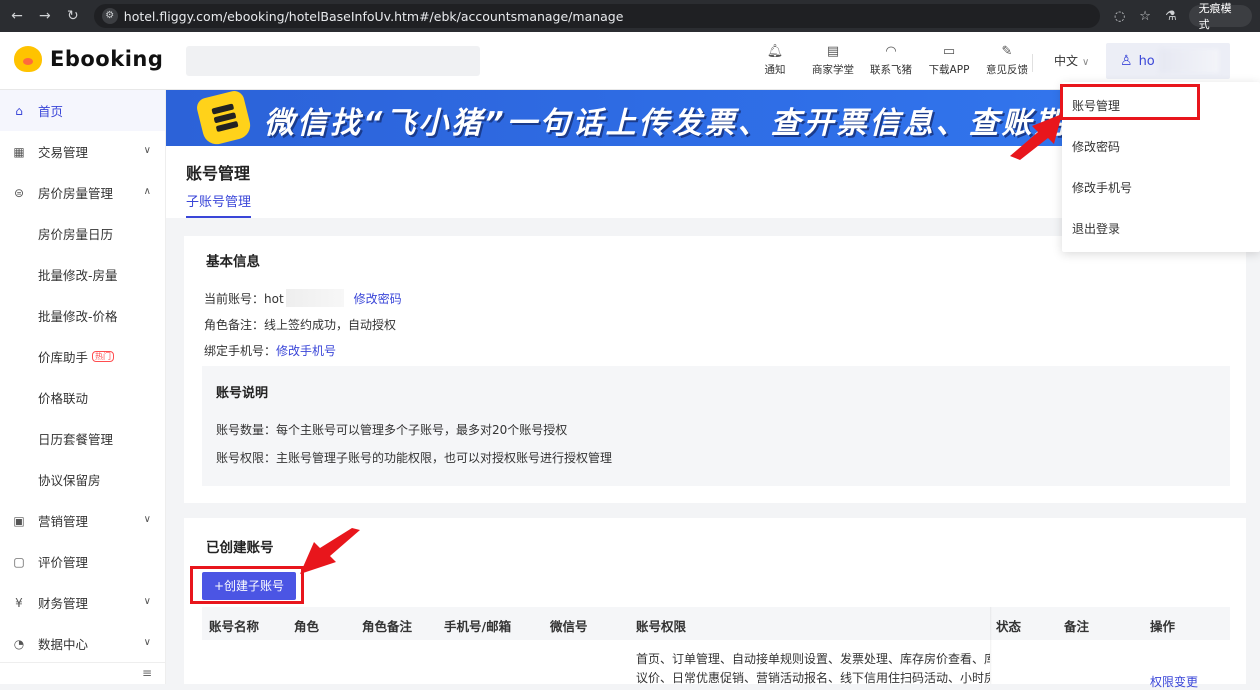  Describe the element at coordinates (833, 70) in the screenshot. I see `nav-label: 商家学堂` at that location.